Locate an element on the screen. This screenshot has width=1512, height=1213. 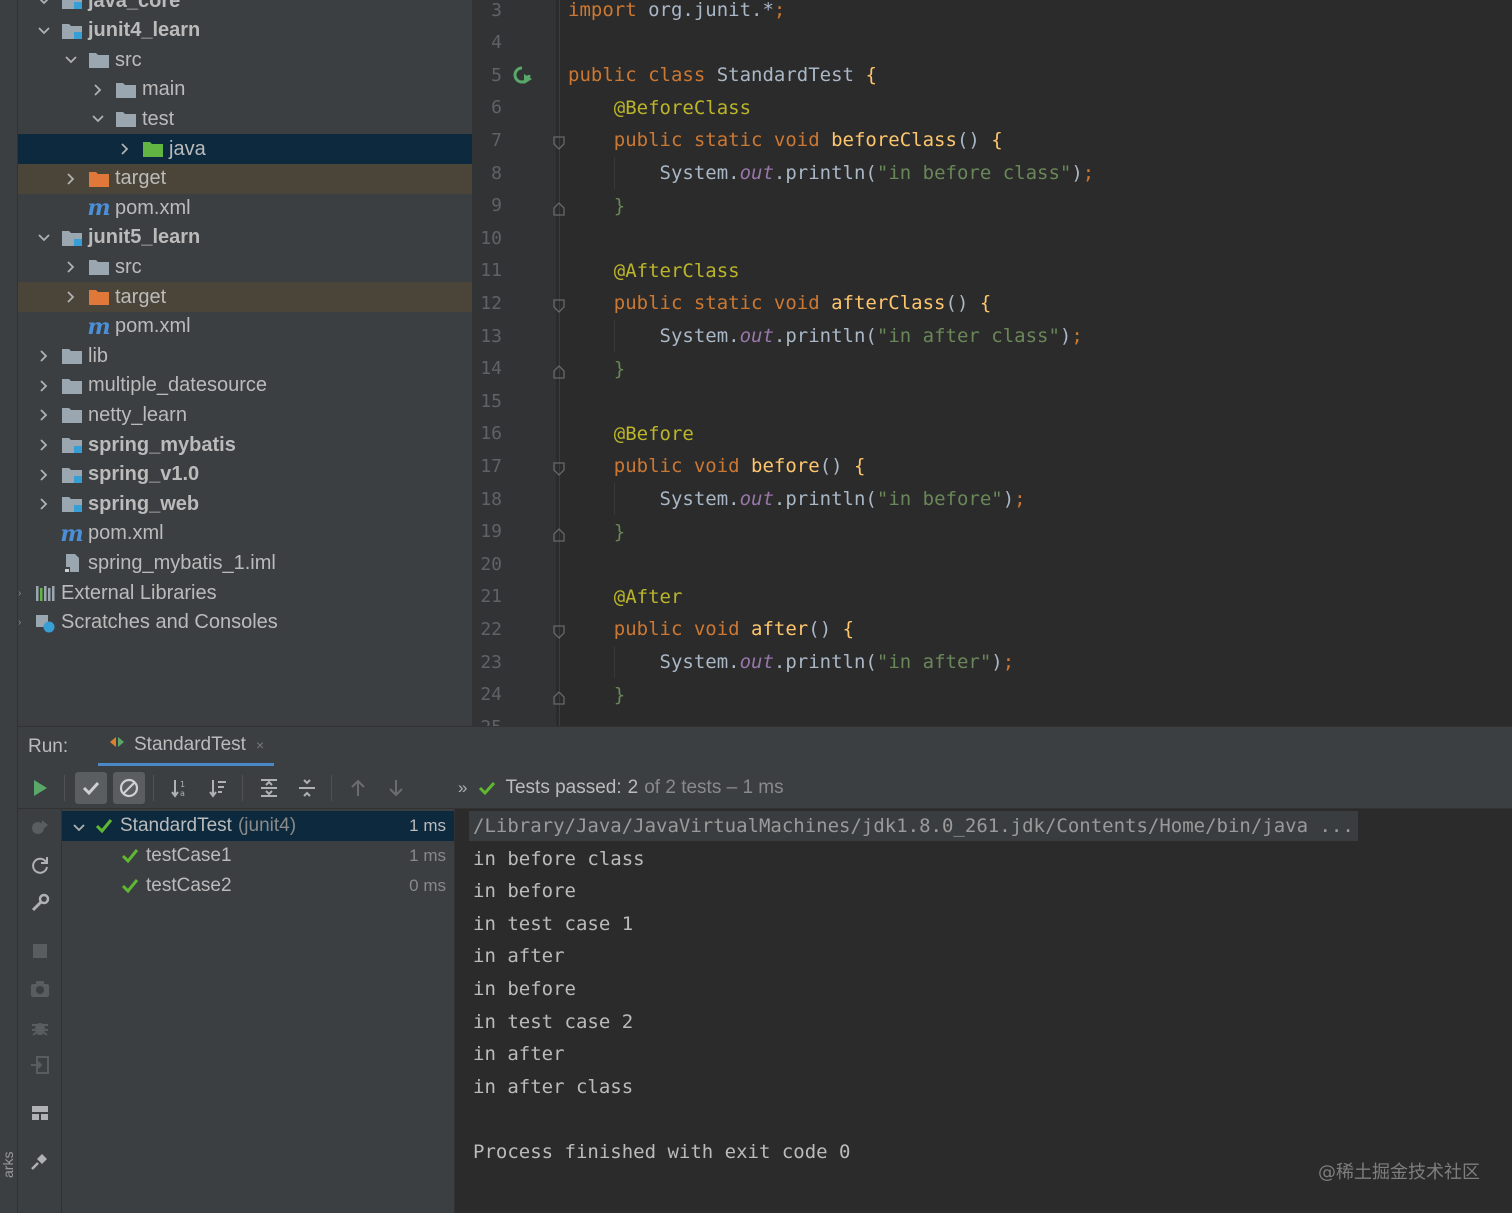
code-line: 25 is located at coordinates (992, 718).